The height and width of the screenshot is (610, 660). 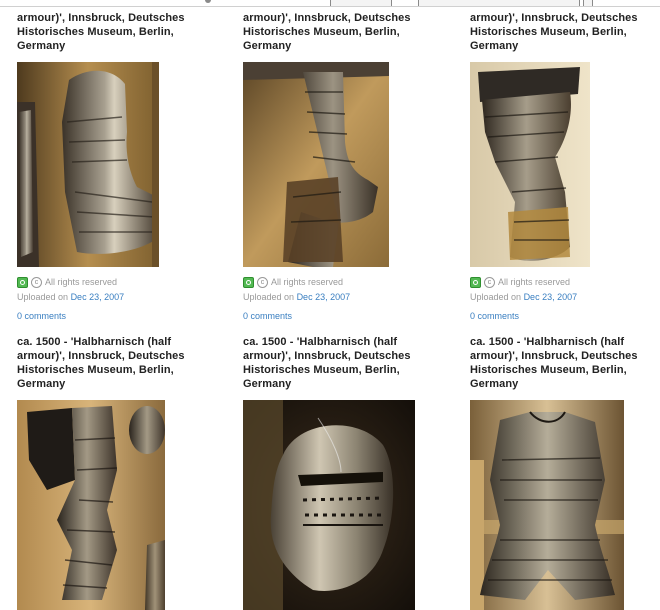 I want to click on armour-leg-image, so click(x=91, y=505).